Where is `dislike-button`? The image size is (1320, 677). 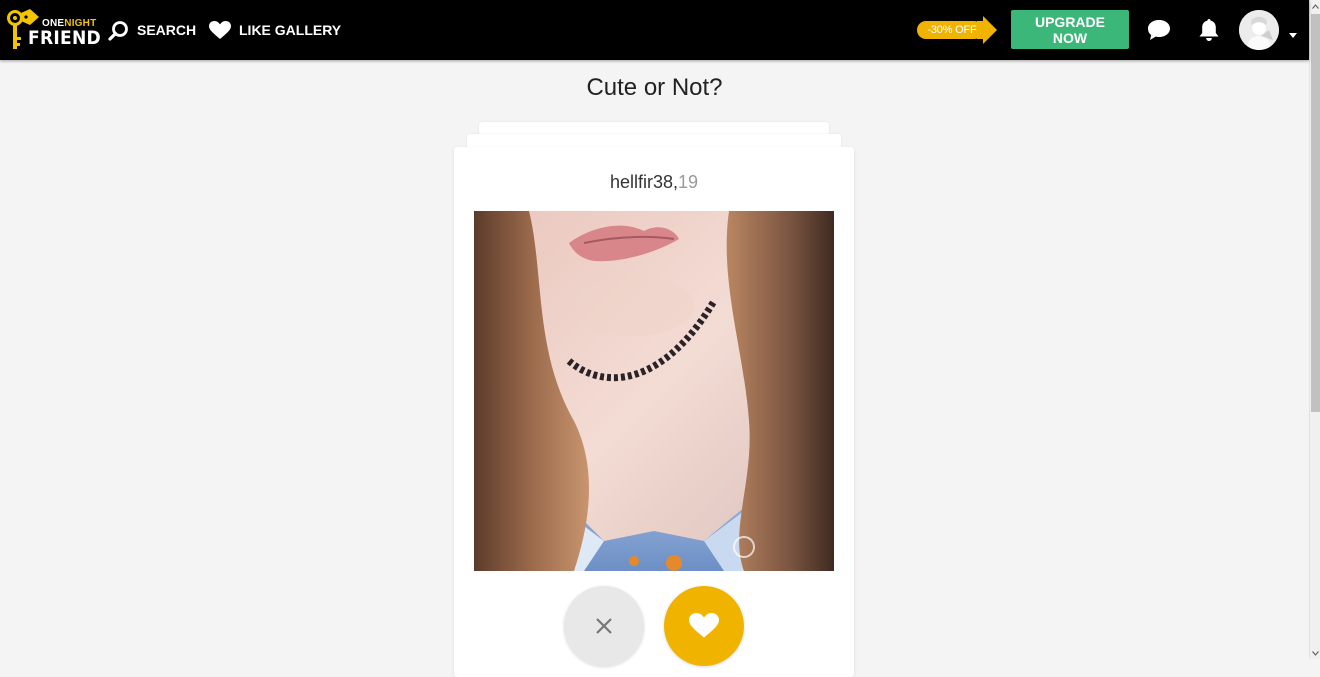
dislike-button is located at coordinates (604, 626).